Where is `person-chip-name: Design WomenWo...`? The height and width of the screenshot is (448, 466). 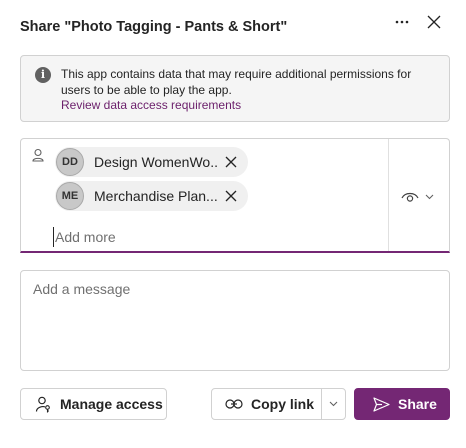
person-chip-name: Design WomenWo... is located at coordinates (156, 162).